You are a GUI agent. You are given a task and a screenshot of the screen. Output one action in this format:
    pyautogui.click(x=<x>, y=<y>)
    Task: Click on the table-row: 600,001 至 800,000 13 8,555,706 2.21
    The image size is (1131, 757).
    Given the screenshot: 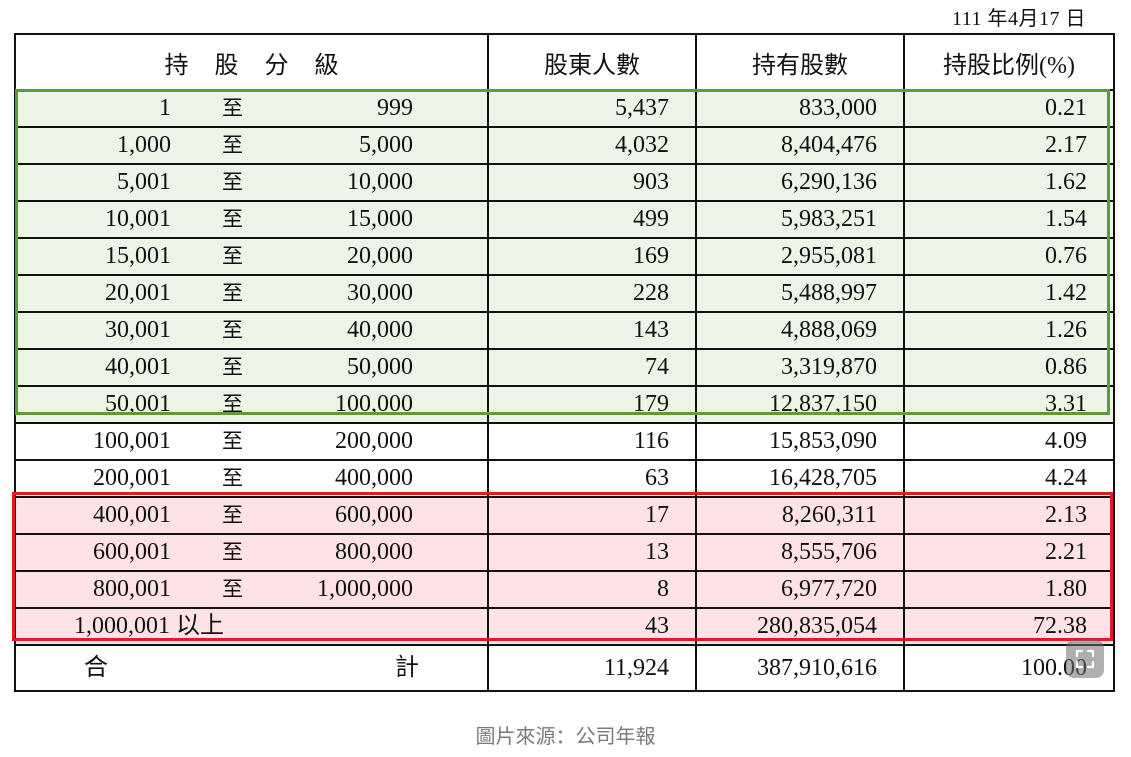 What is the action you would take?
    pyautogui.click(x=564, y=552)
    